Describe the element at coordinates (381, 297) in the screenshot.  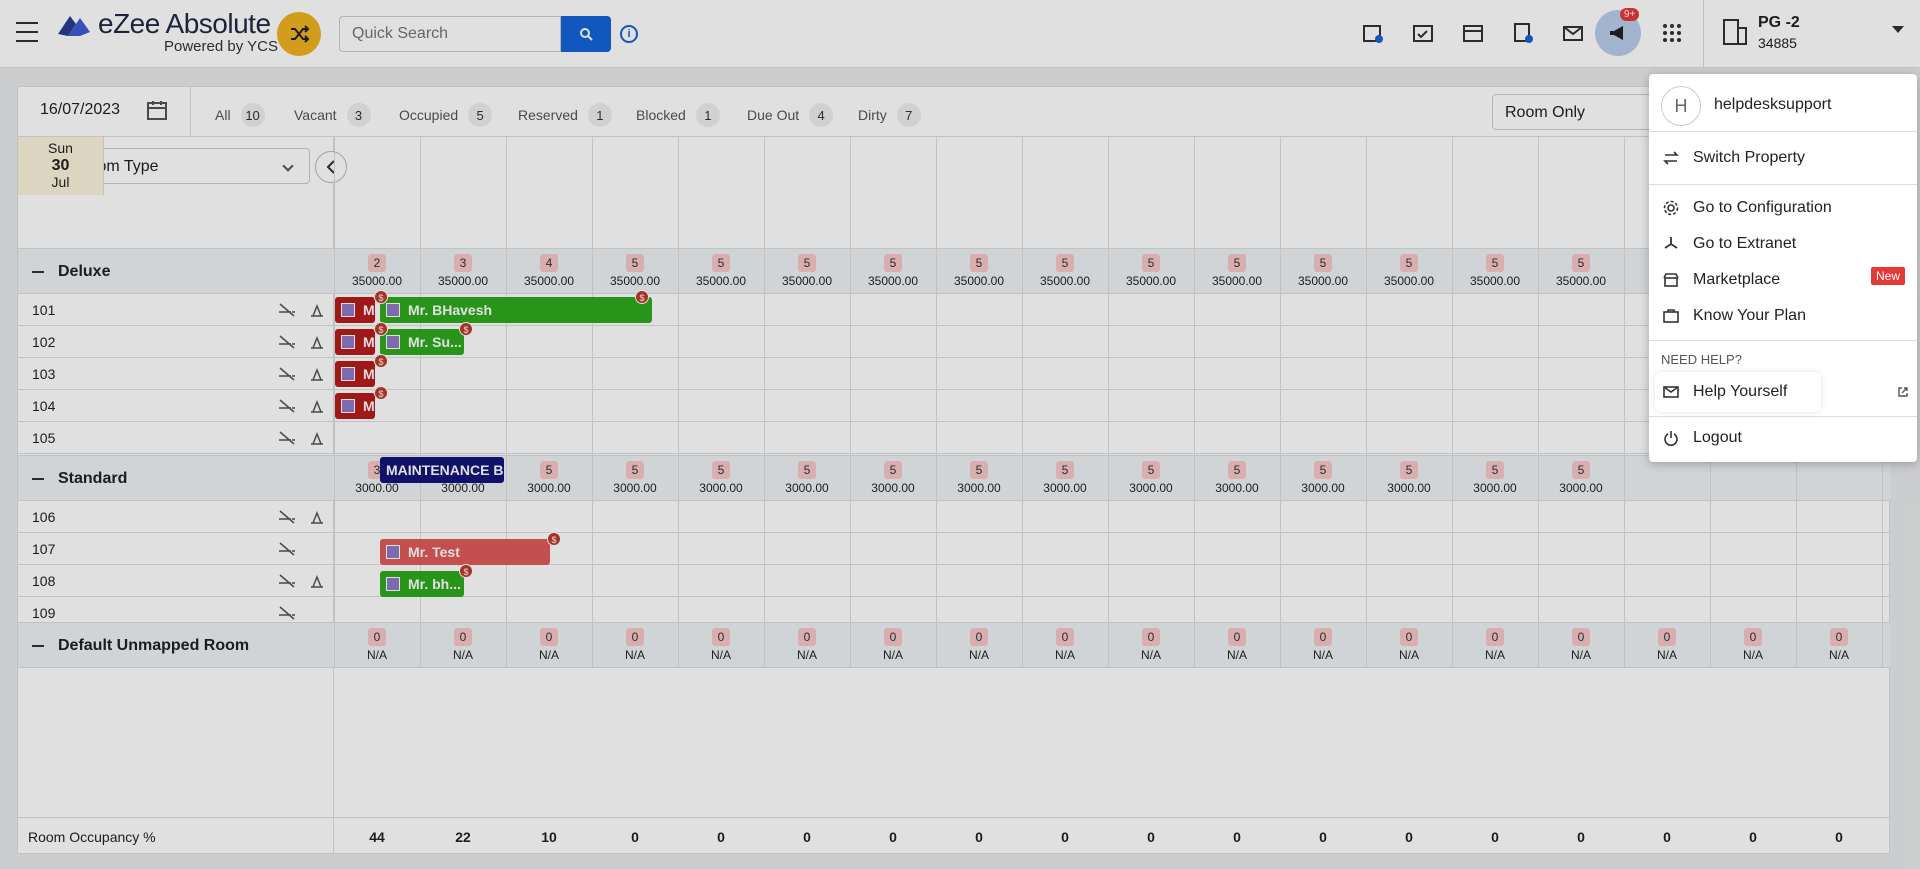
I see `payment-due-icon: $` at that location.